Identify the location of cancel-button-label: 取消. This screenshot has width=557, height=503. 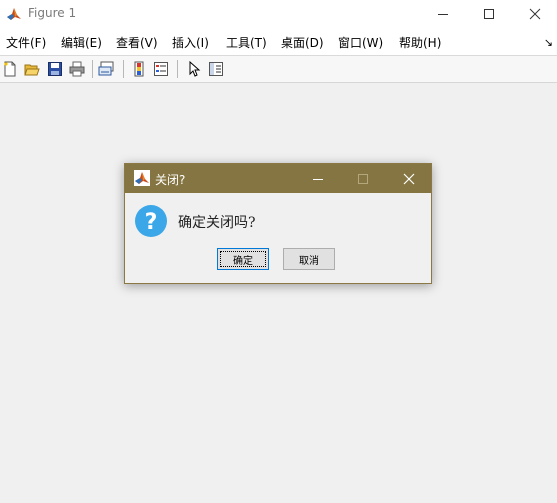
(309, 261).